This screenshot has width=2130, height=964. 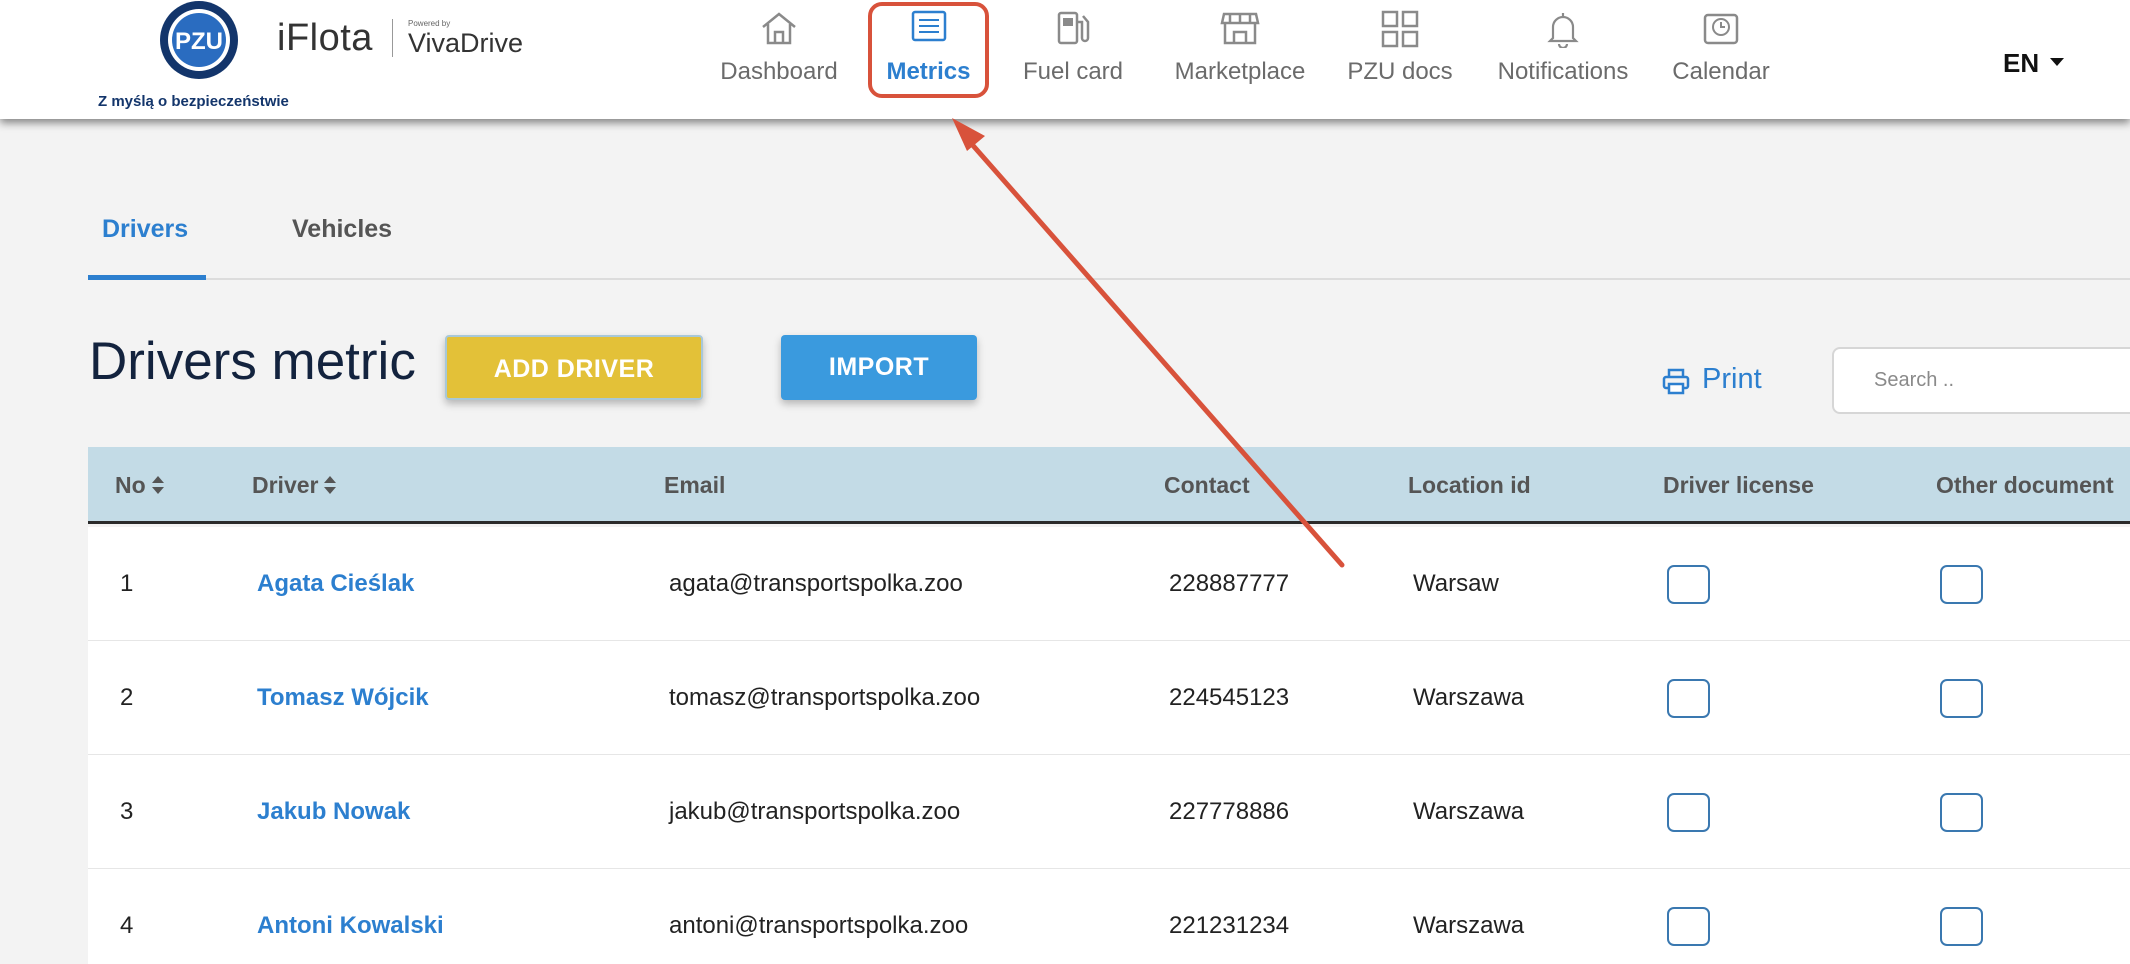 I want to click on nav-label: Fuel card, so click(x=1073, y=71).